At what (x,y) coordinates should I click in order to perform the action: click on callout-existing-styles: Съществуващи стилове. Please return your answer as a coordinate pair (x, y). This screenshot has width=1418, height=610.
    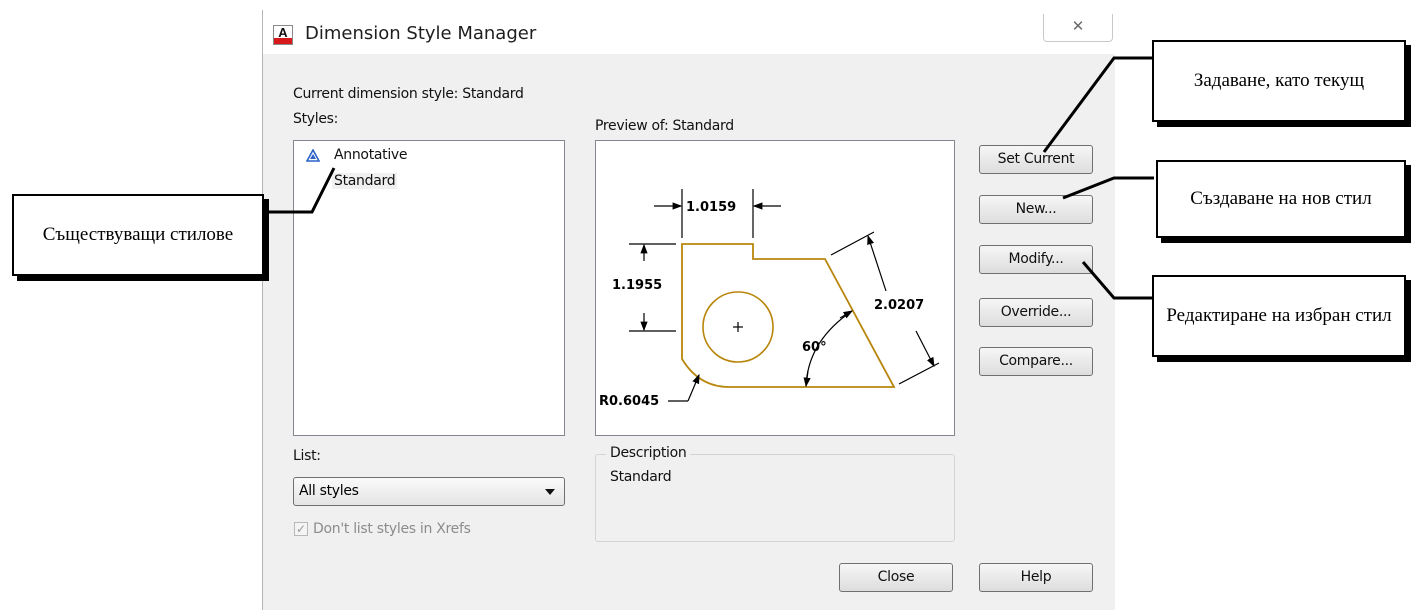
    Looking at the image, I should click on (138, 235).